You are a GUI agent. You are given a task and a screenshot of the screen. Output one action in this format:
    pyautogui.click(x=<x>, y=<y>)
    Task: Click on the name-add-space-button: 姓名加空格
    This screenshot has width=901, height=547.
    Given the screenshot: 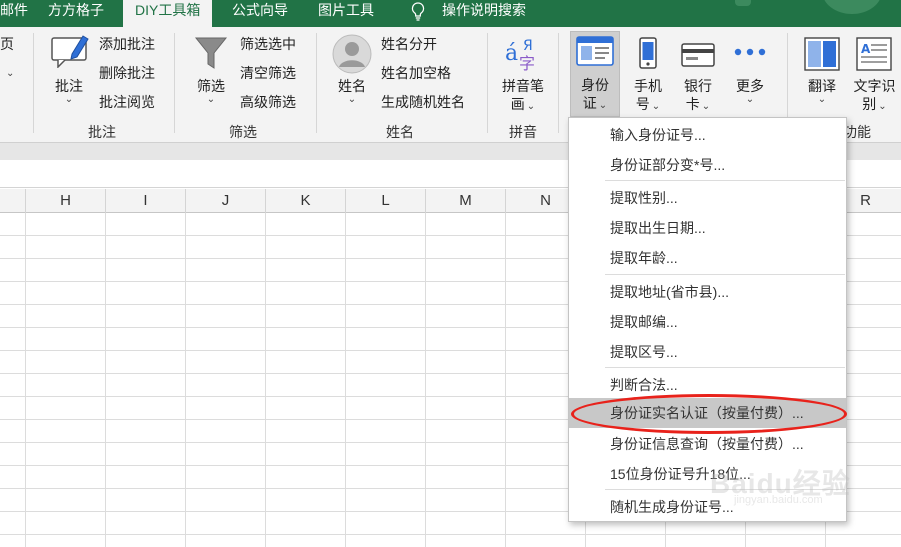 What is the action you would take?
    pyautogui.click(x=416, y=73)
    